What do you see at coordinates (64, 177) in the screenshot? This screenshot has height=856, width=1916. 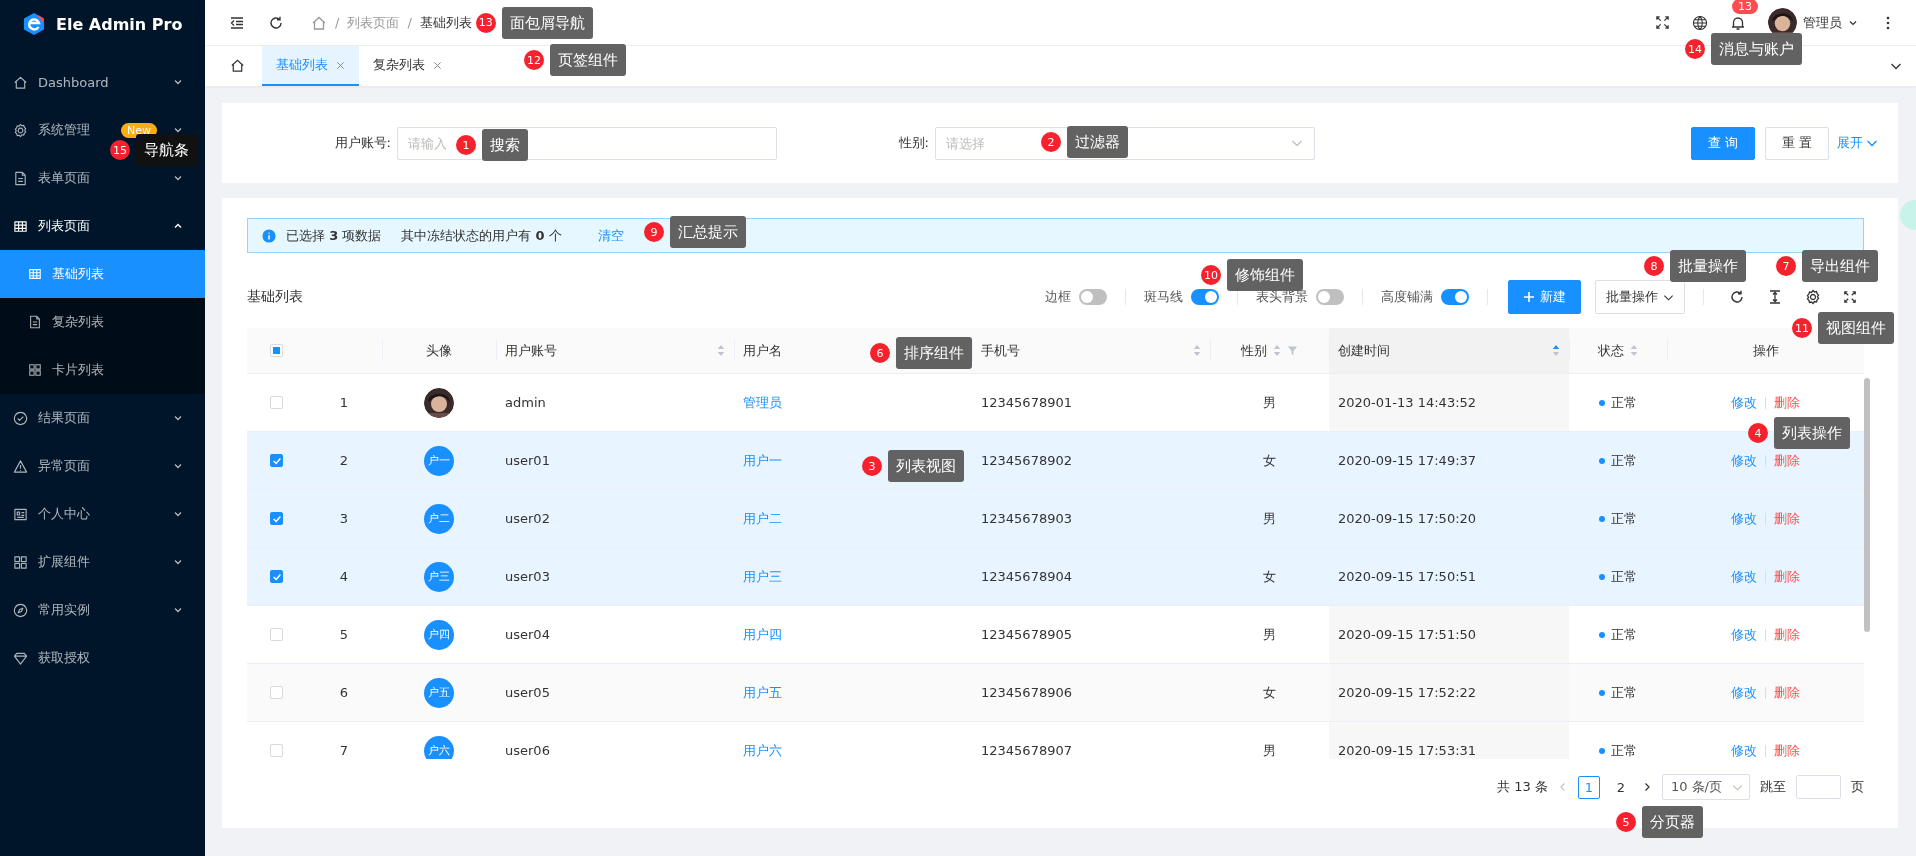 I see `menu-item: 表单页面` at bounding box center [64, 177].